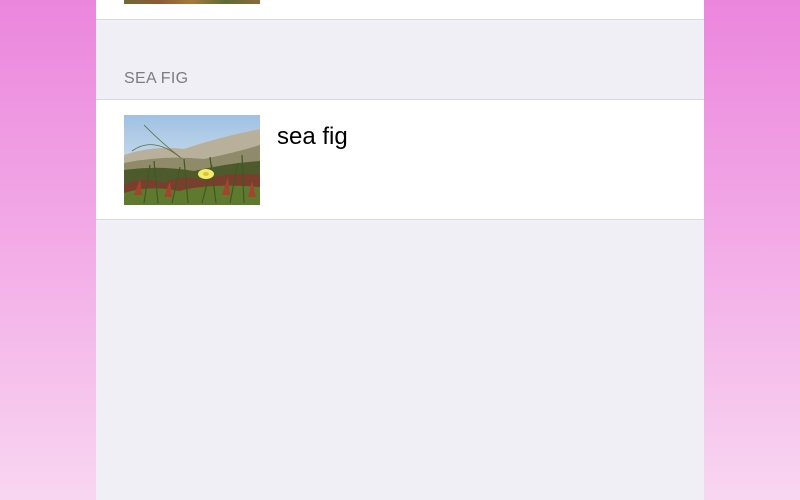 Image resolution: width=800 pixels, height=500 pixels. What do you see at coordinates (312, 136) in the screenshot?
I see `list-item-title: sea fig` at bounding box center [312, 136].